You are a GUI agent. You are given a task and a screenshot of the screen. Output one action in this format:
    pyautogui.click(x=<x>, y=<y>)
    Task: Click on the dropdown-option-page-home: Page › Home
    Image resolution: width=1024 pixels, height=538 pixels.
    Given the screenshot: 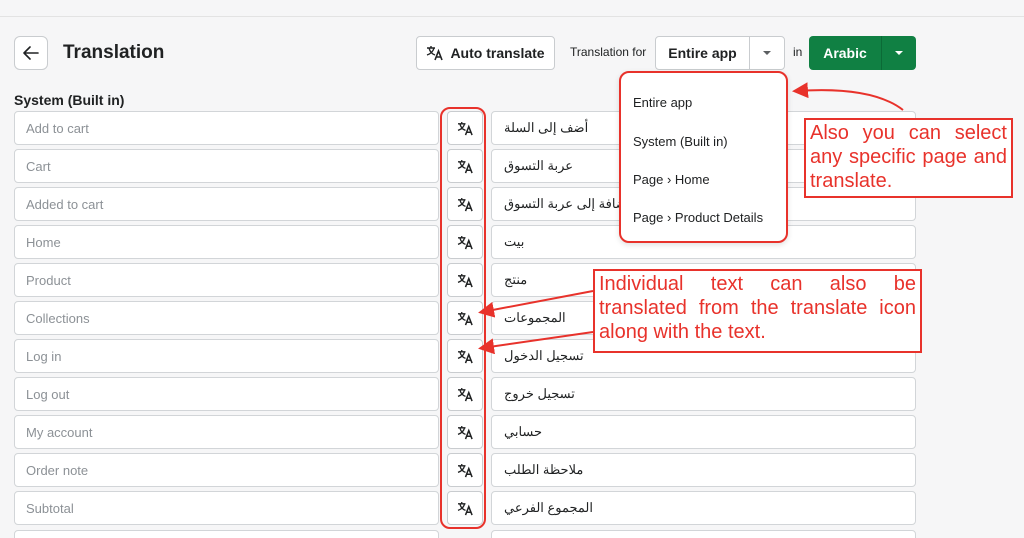 What is the action you would take?
    pyautogui.click(x=671, y=179)
    